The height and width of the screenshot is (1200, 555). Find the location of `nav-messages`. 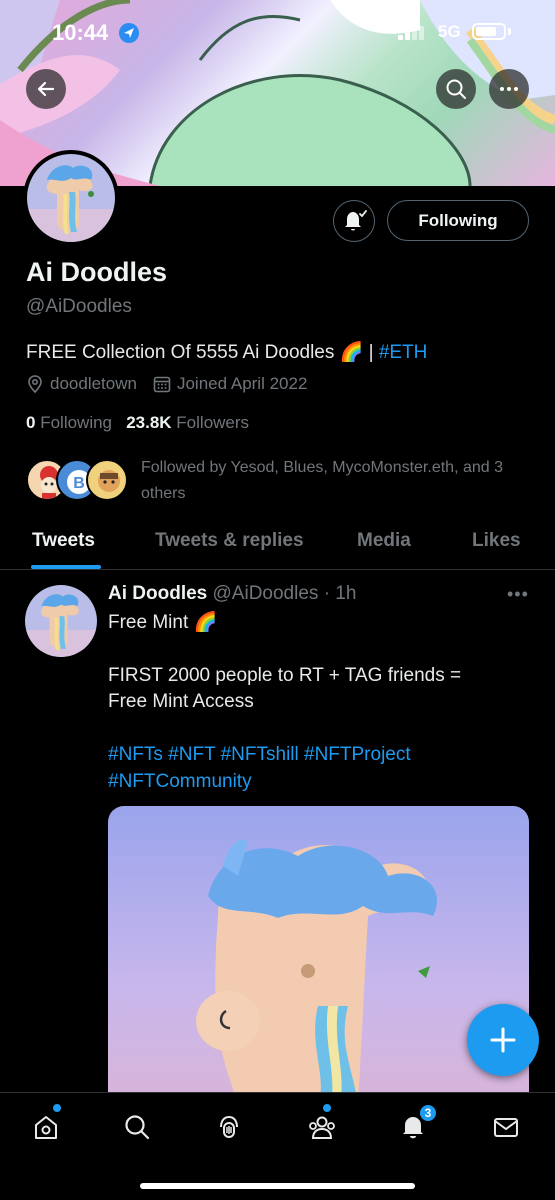

nav-messages is located at coordinates (506, 1127).